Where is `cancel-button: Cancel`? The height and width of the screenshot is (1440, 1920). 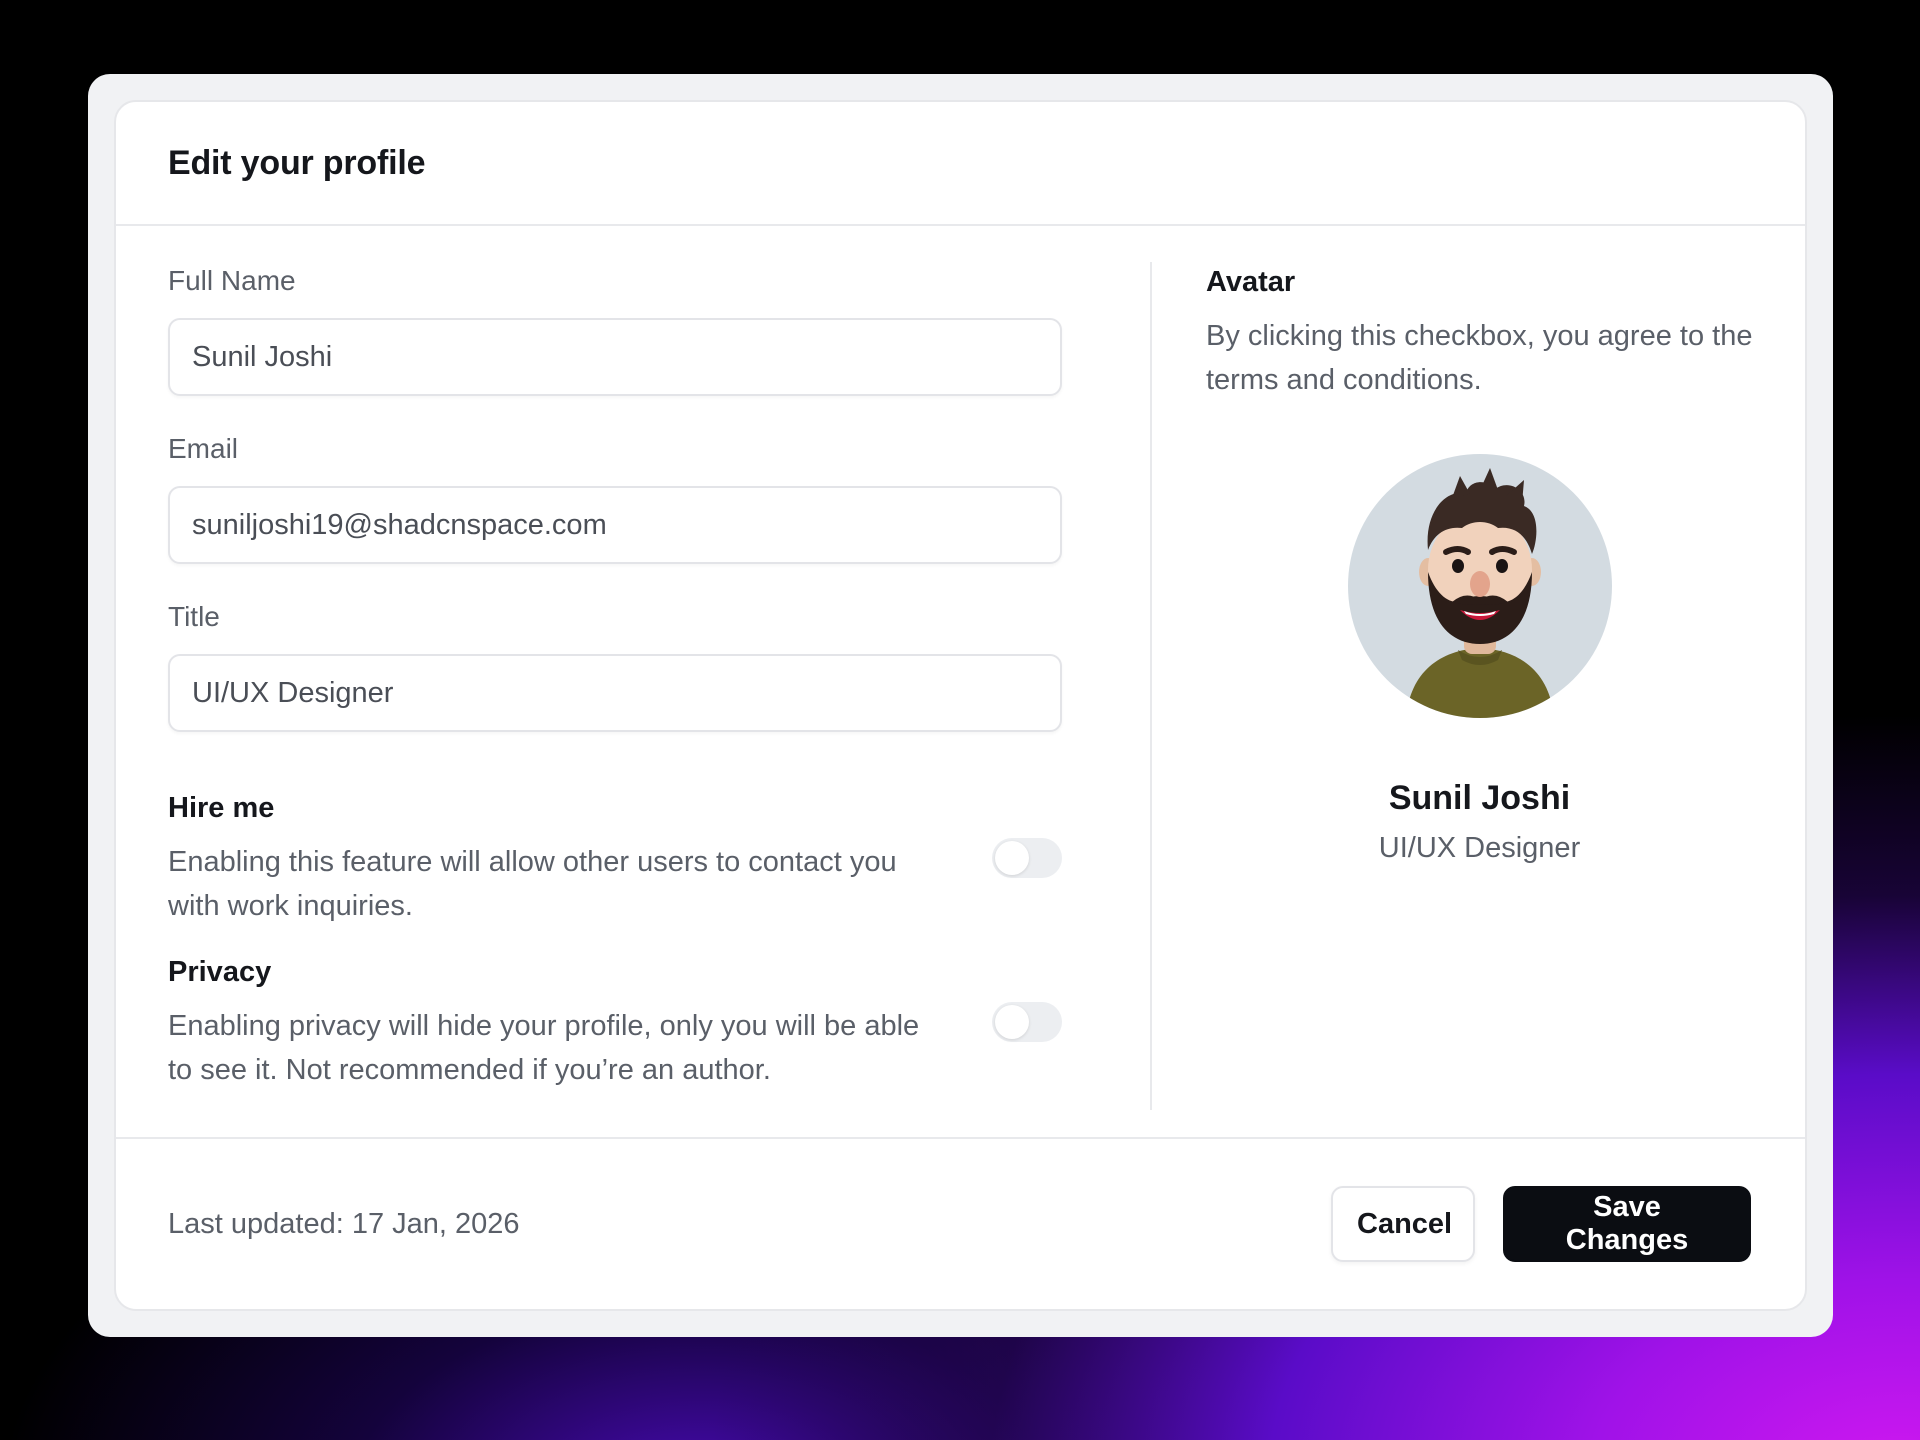 cancel-button: Cancel is located at coordinates (1403, 1224).